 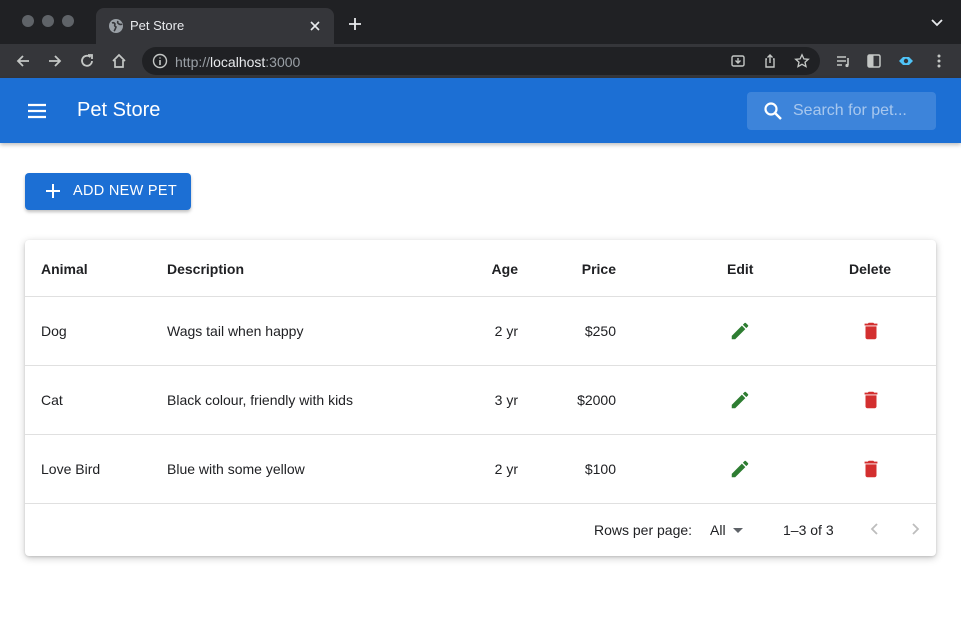 I want to click on zoom-window-button, so click(x=68, y=21).